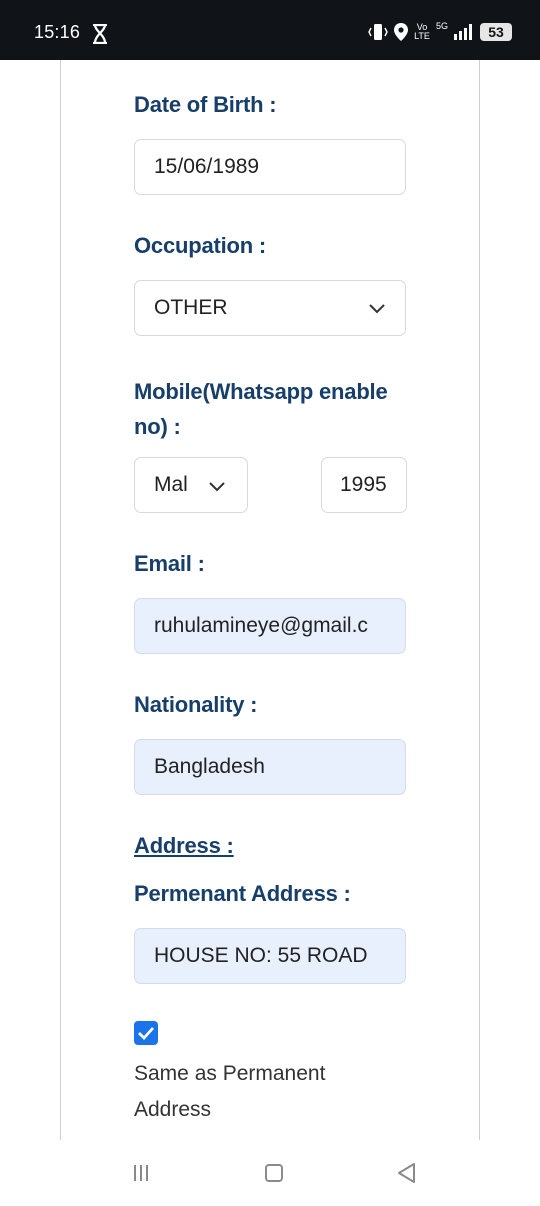  I want to click on address-heading: Address :, so click(184, 845).